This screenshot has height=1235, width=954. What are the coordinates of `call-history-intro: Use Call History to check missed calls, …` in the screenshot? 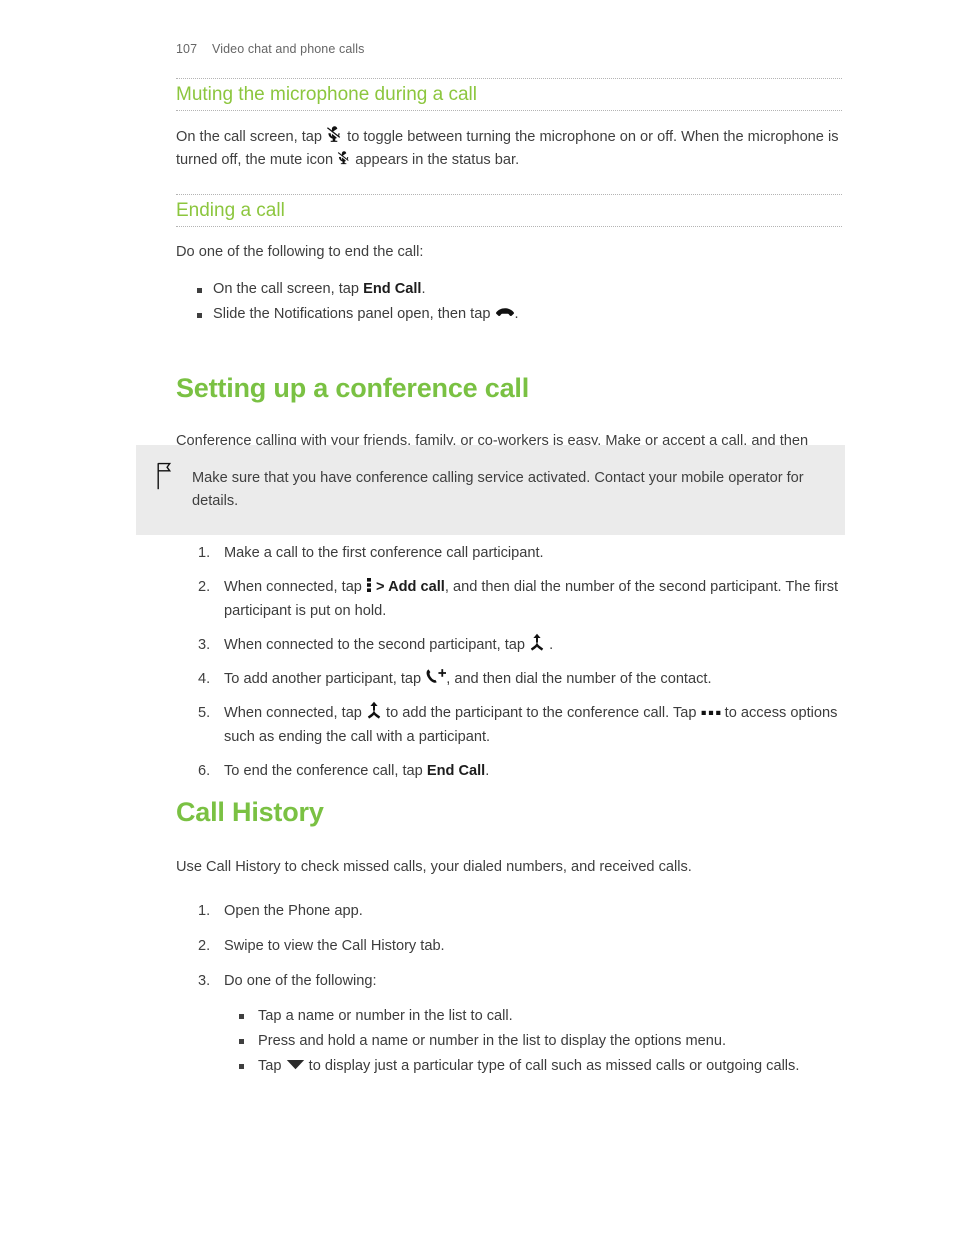 It's located at (434, 867).